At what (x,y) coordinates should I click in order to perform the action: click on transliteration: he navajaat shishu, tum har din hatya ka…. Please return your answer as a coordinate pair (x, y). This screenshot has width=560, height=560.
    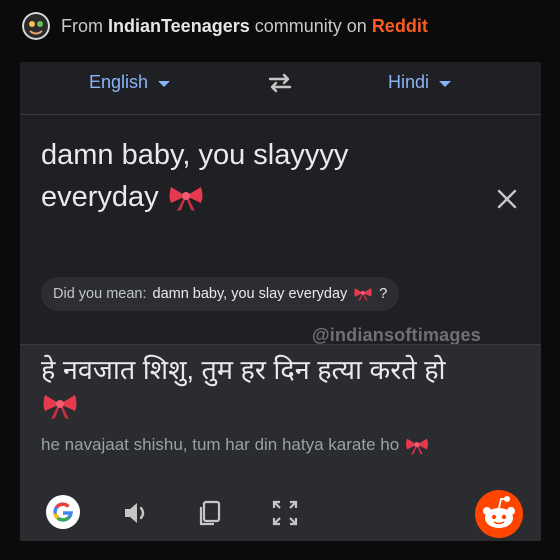
    Looking at the image, I should click on (286, 445).